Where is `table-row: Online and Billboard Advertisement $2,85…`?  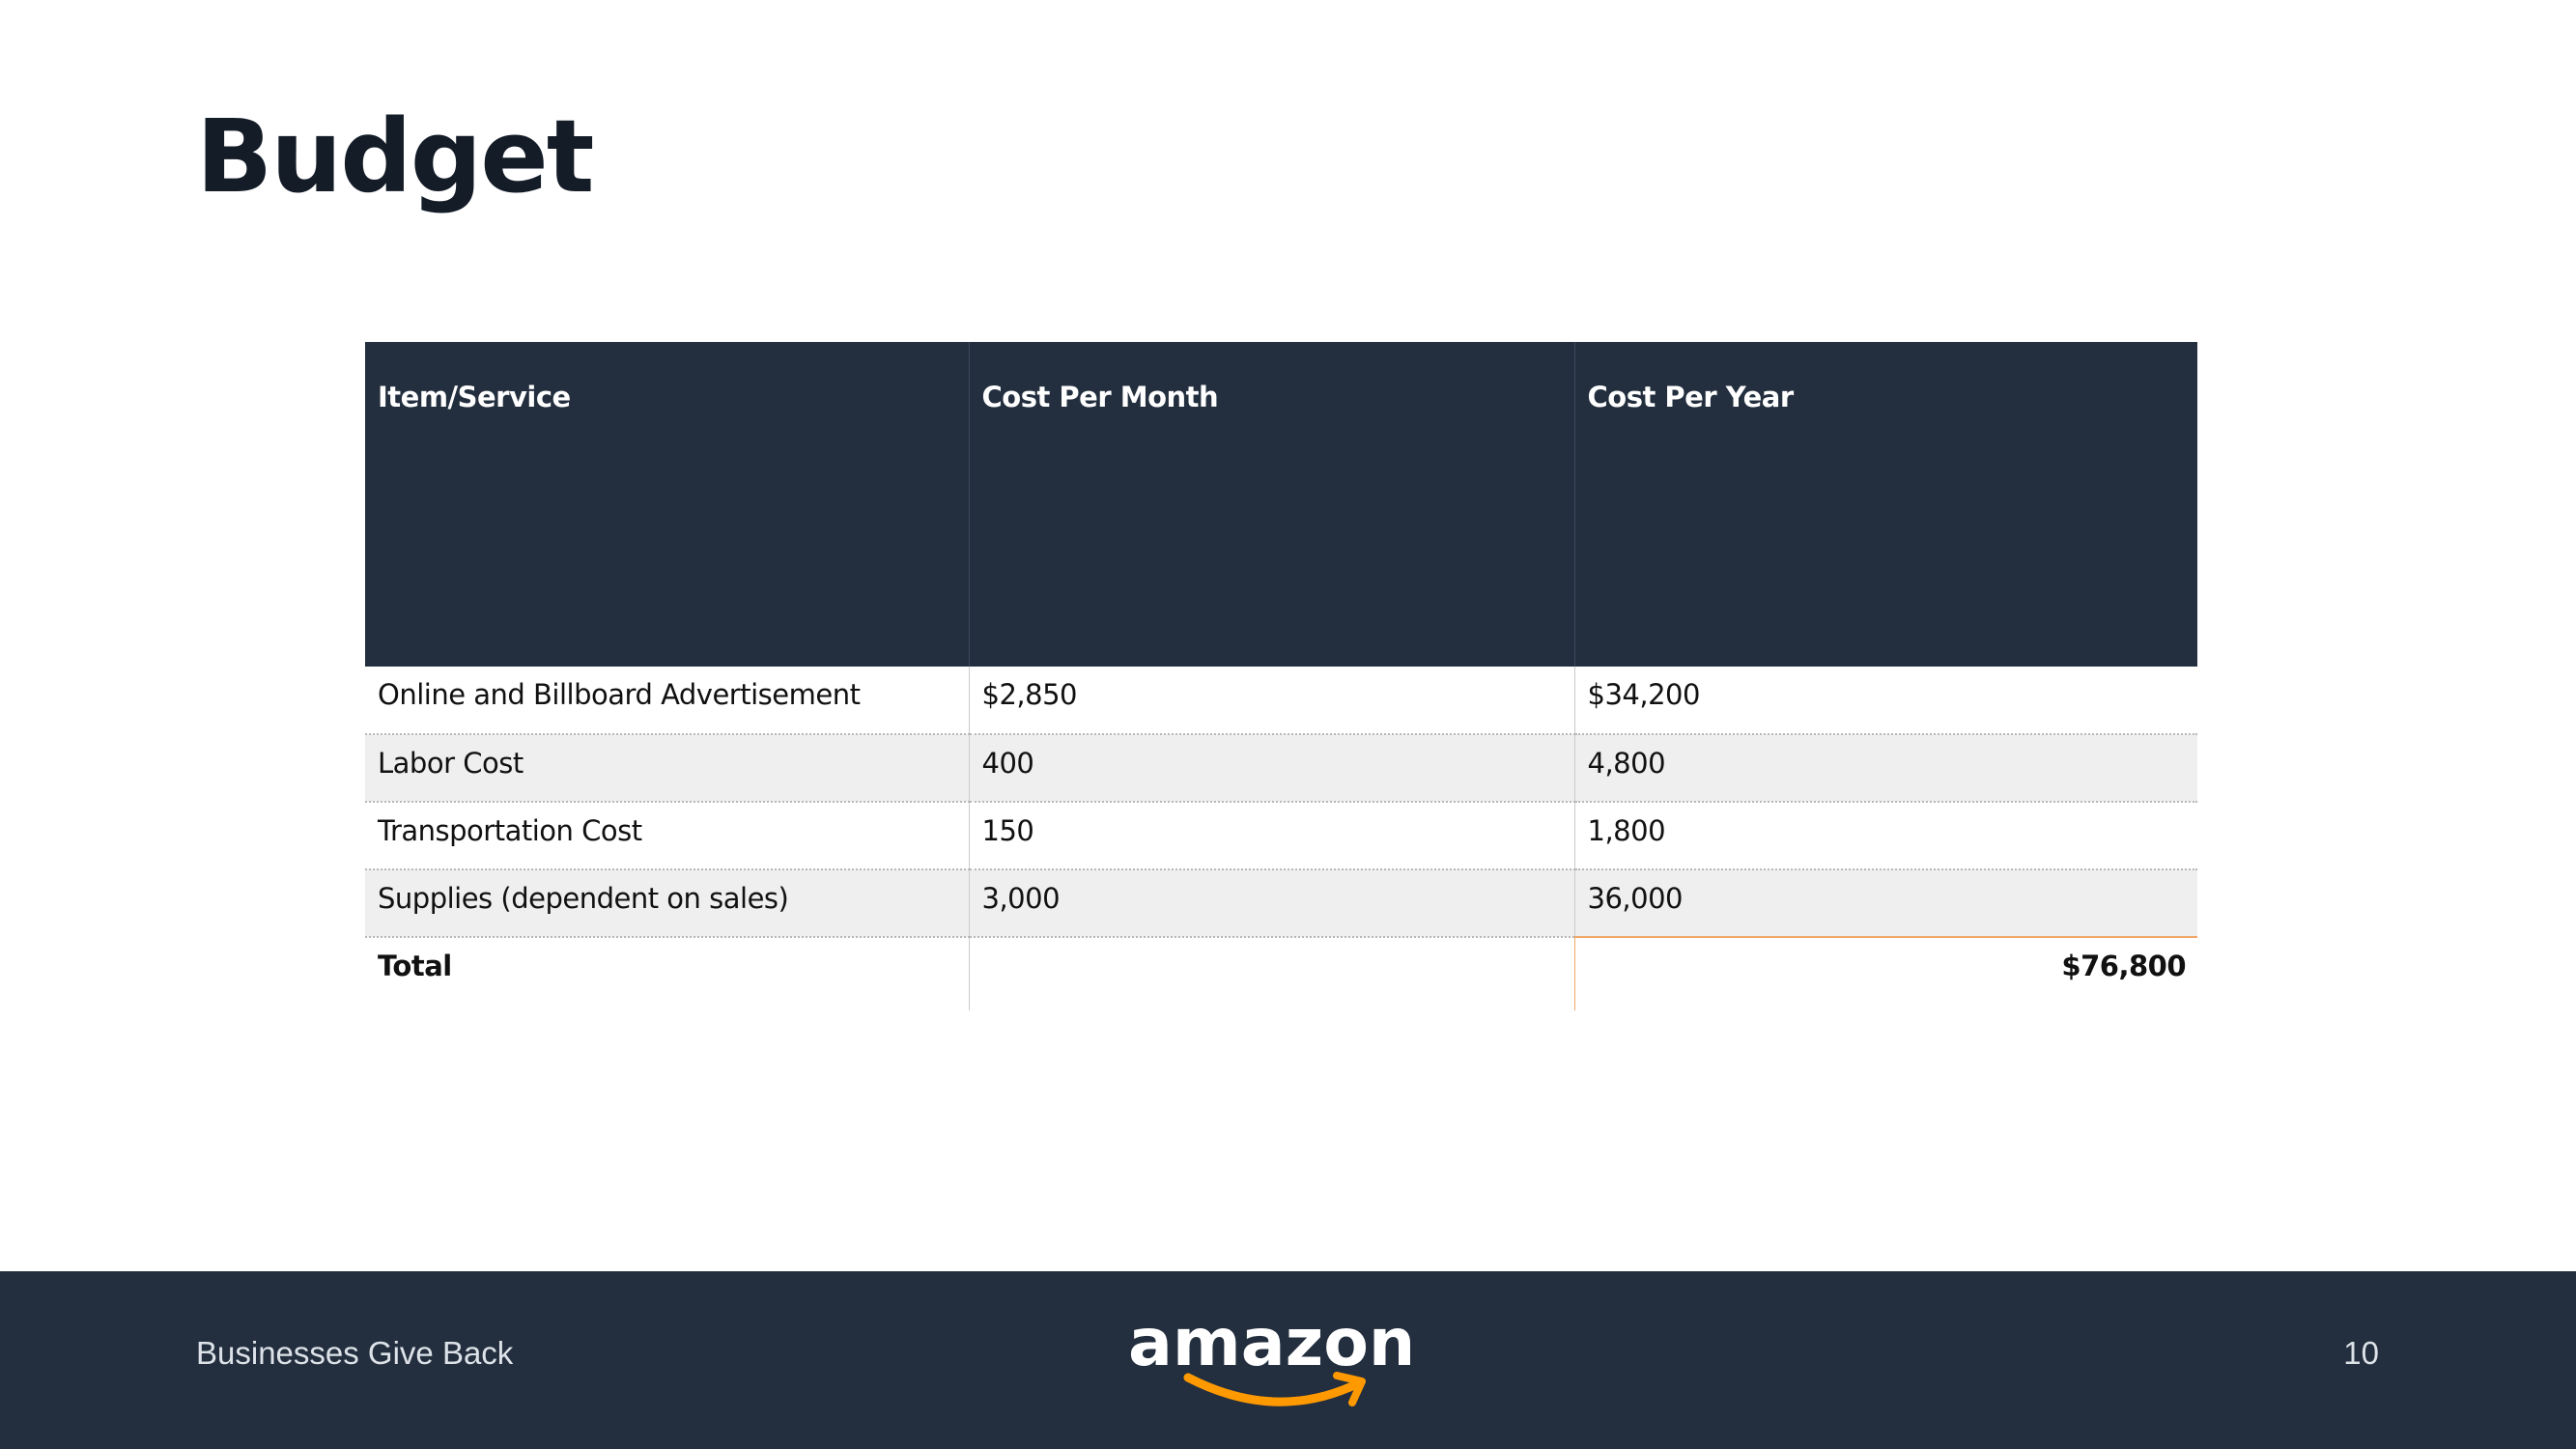
table-row: Online and Billboard Advertisement $2,85… is located at coordinates (1281, 701).